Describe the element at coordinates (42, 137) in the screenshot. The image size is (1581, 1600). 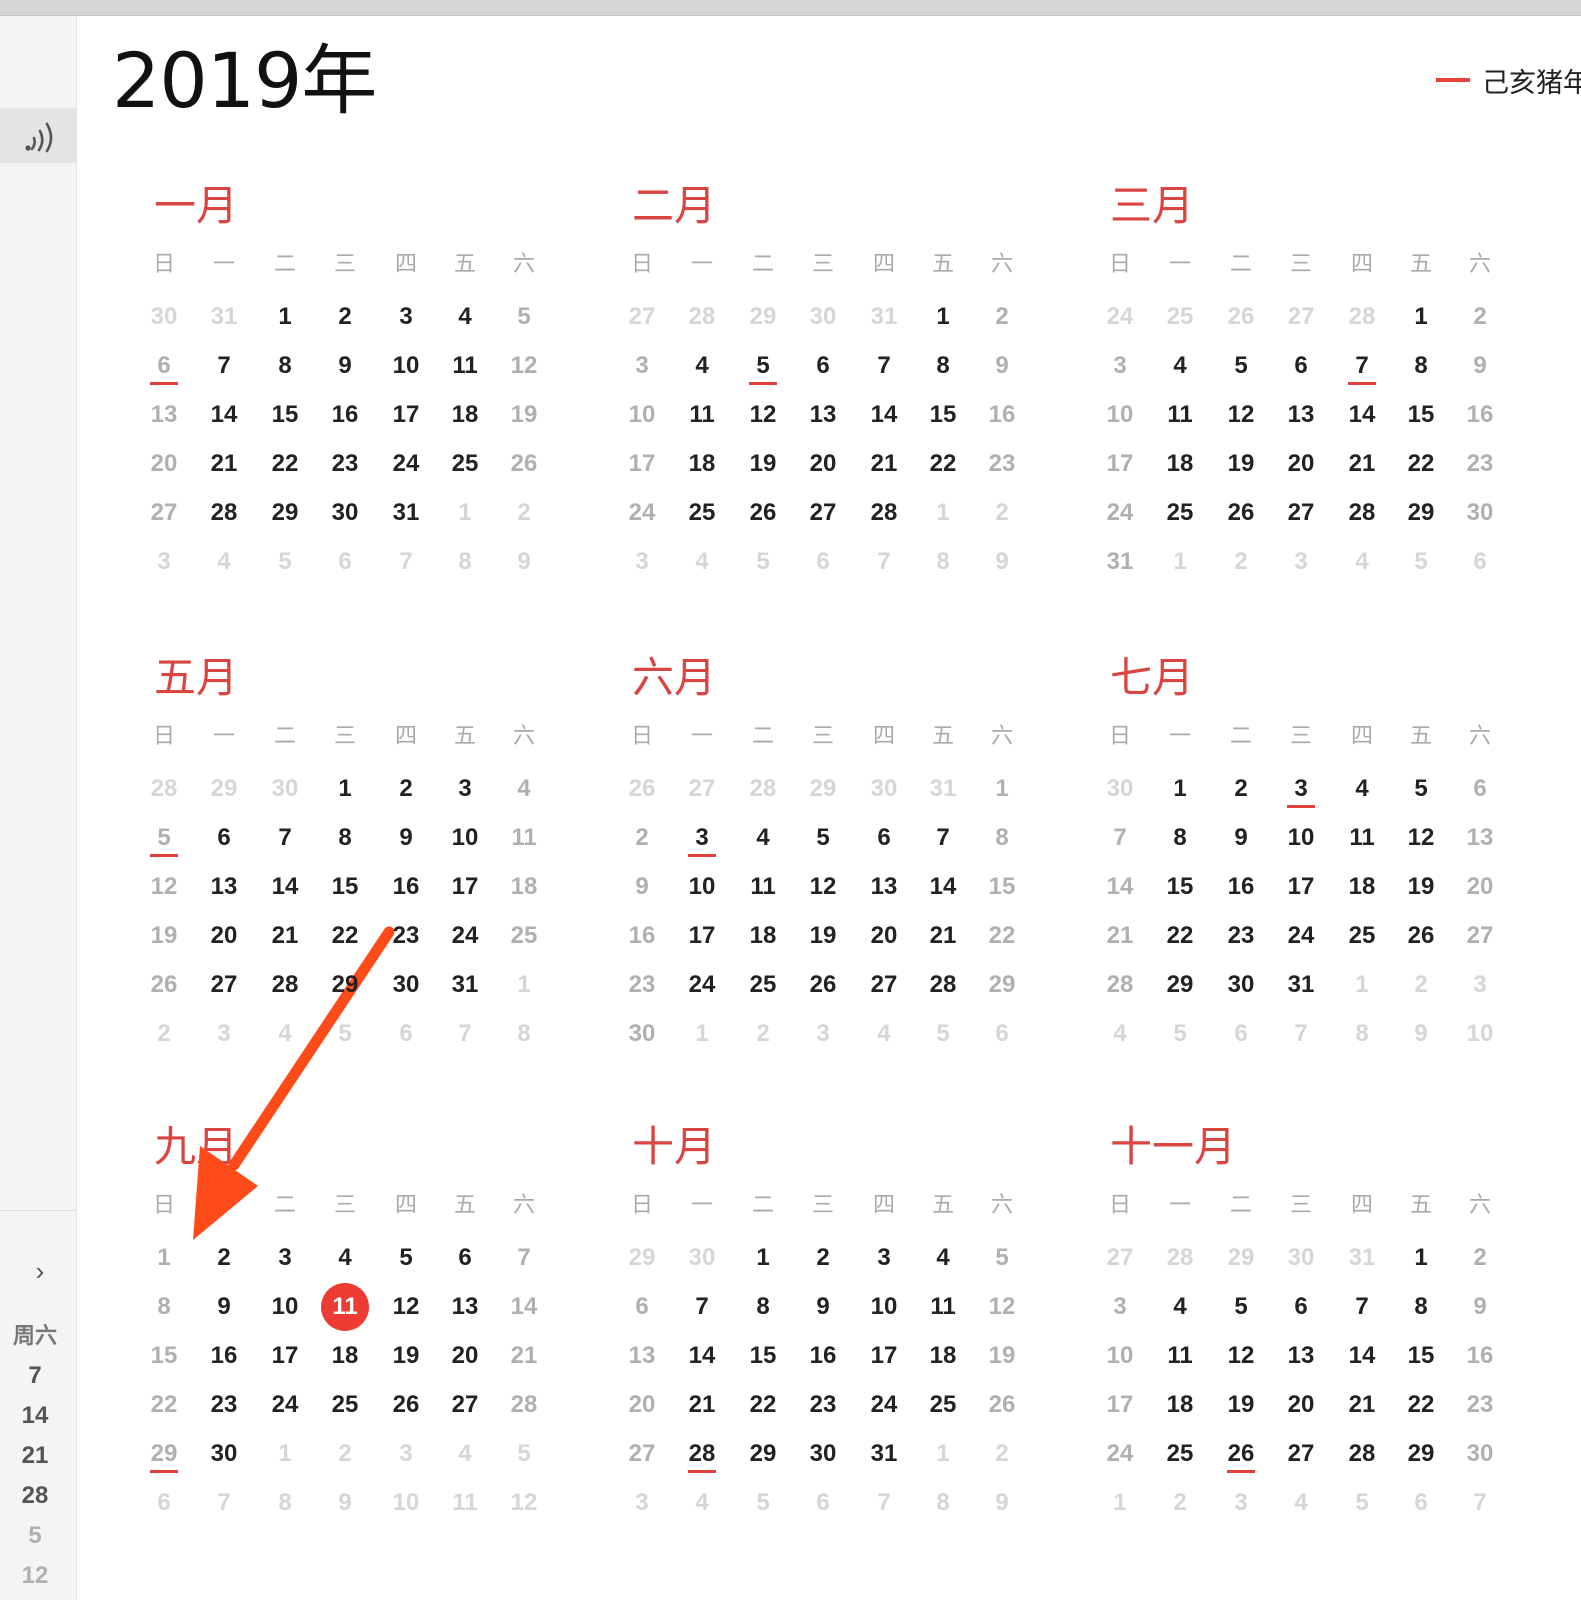
I see `signal-icon` at that location.